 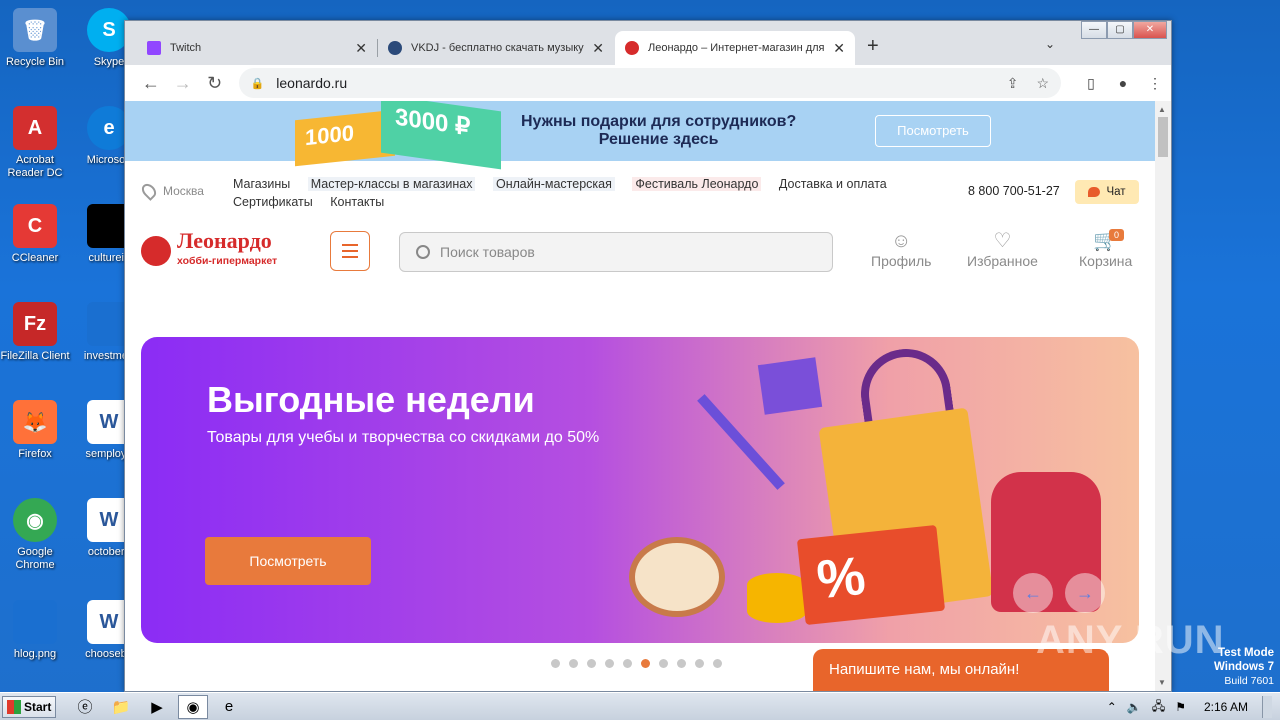 What do you see at coordinates (224, 240) in the screenshot?
I see `logo-name: Леонардо` at bounding box center [224, 240].